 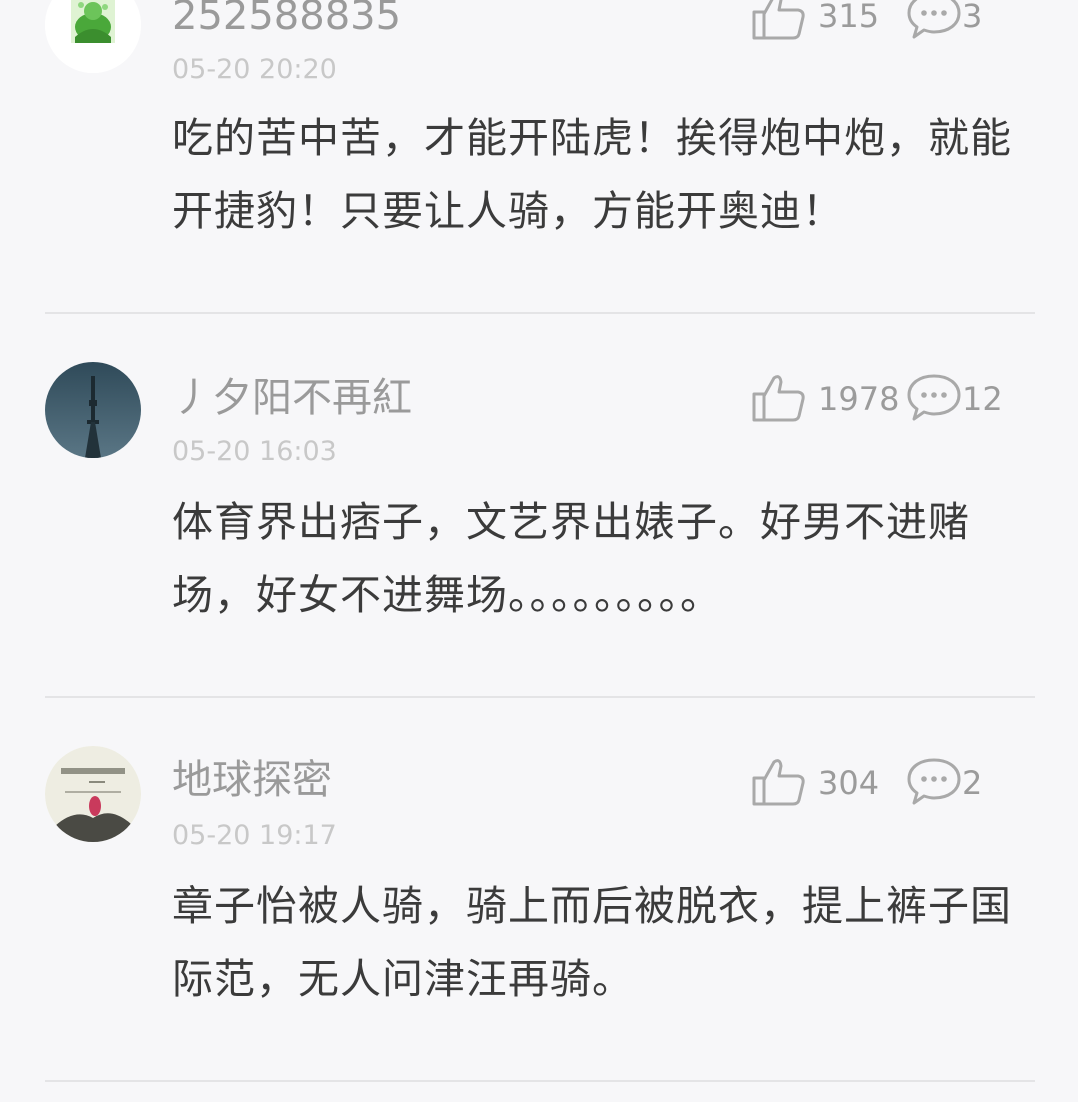 I want to click on green-figure-avatar-icon, so click(x=93, y=36).